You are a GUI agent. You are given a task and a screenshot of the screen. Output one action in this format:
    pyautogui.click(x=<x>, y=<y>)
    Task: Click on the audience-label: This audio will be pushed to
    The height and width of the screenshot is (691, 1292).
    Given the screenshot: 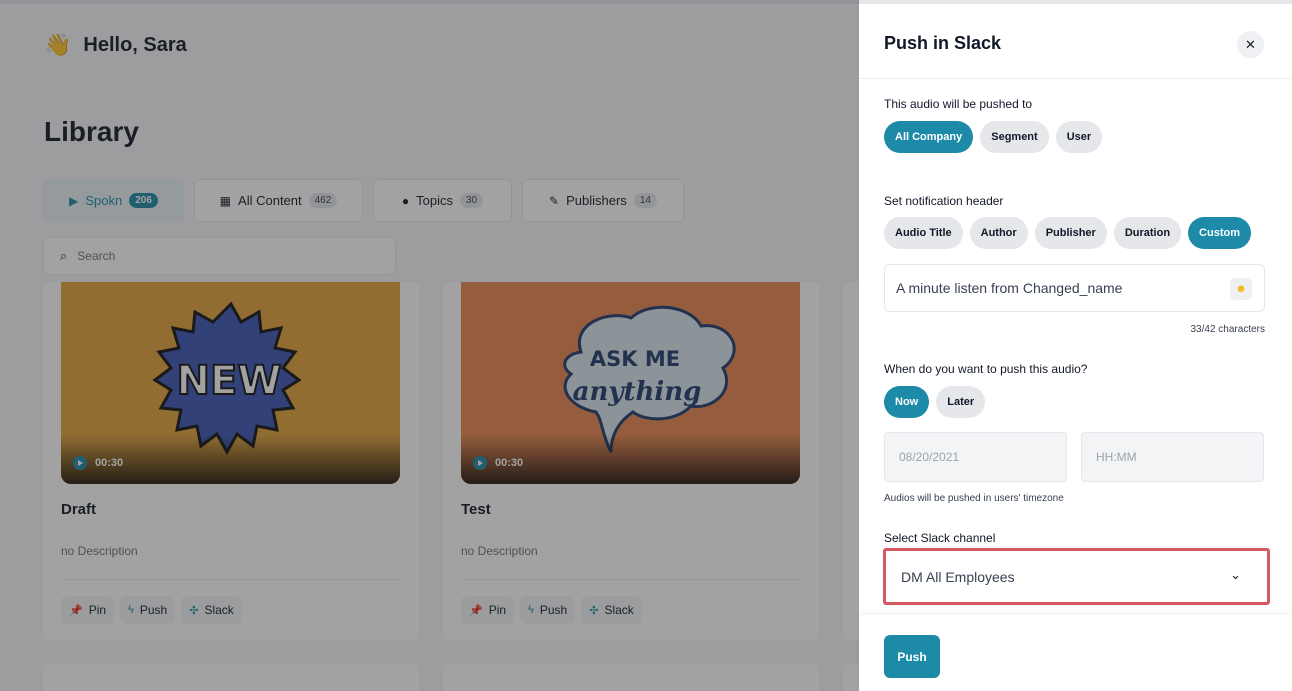 What is the action you would take?
    pyautogui.click(x=958, y=104)
    